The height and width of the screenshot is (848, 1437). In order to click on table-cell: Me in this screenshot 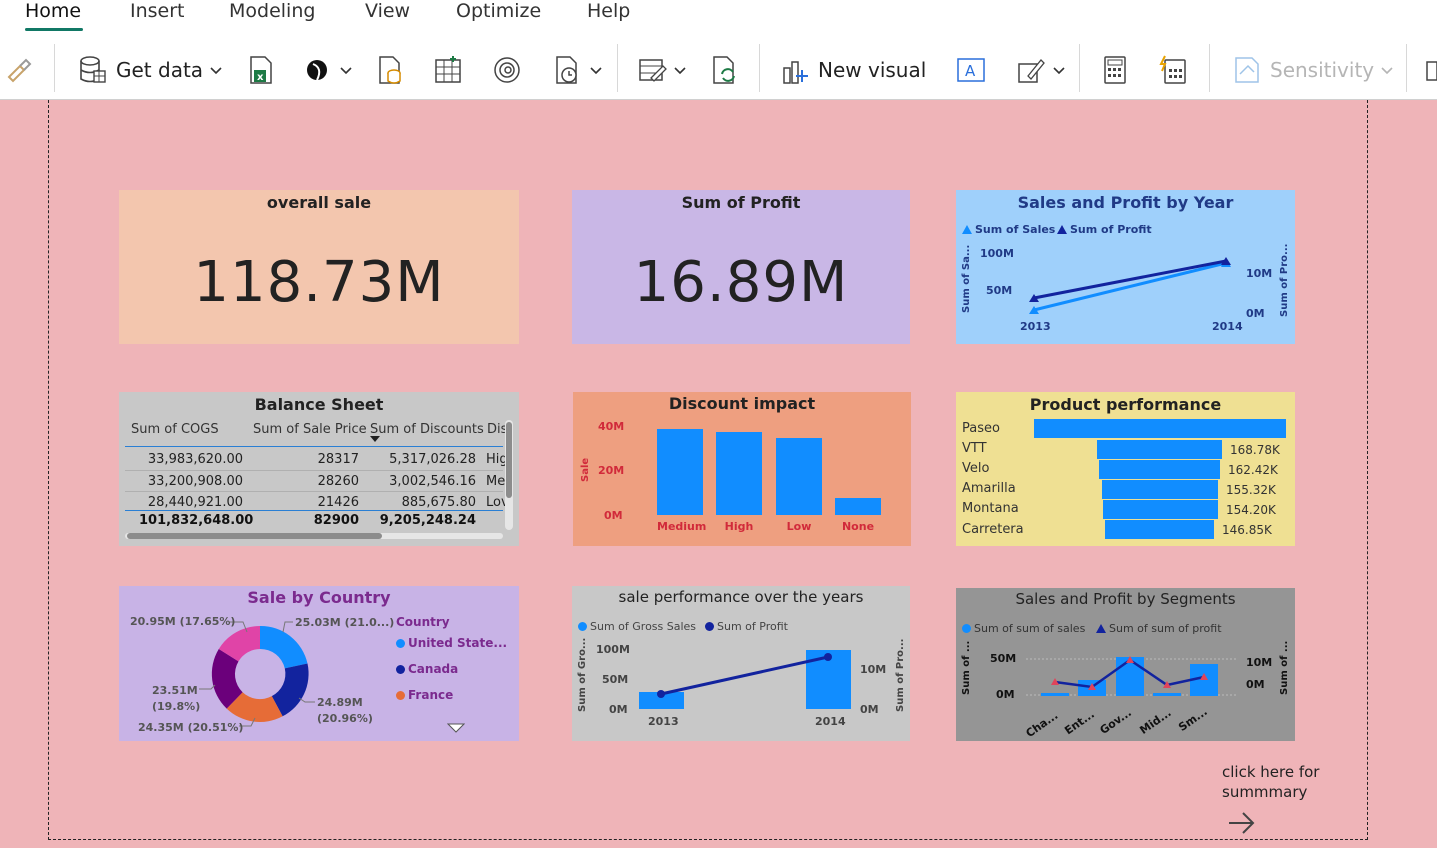, I will do `click(496, 481)`.